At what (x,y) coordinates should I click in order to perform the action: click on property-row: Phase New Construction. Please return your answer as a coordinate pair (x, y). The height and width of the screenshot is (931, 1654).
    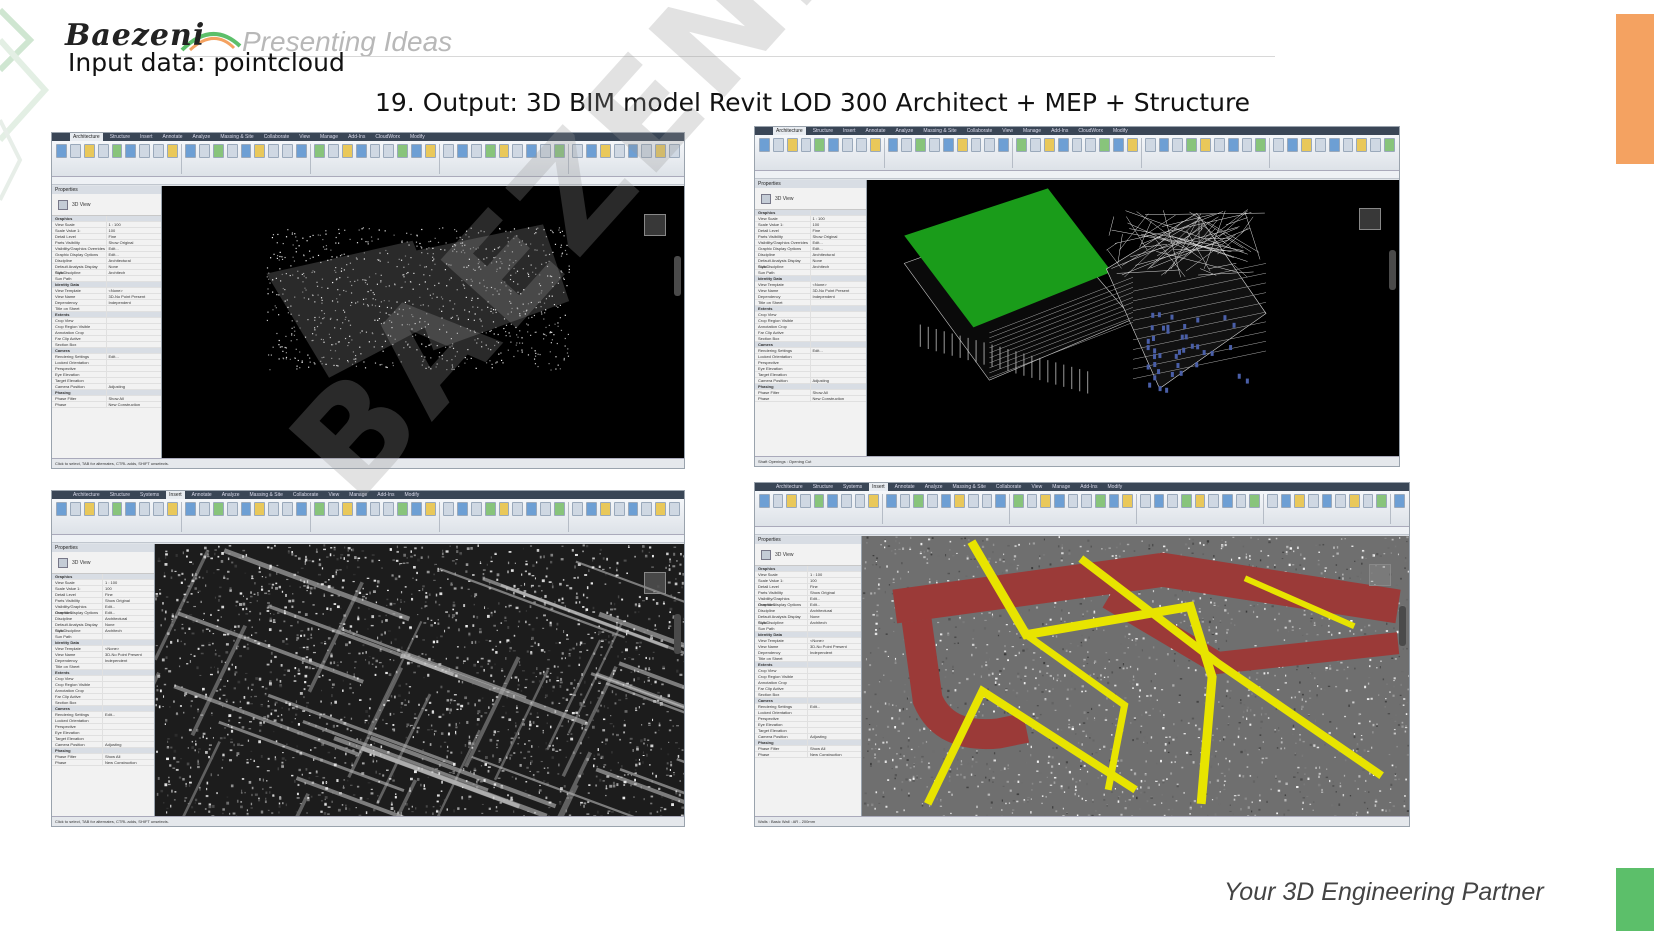
    Looking at the image, I should click on (808, 755).